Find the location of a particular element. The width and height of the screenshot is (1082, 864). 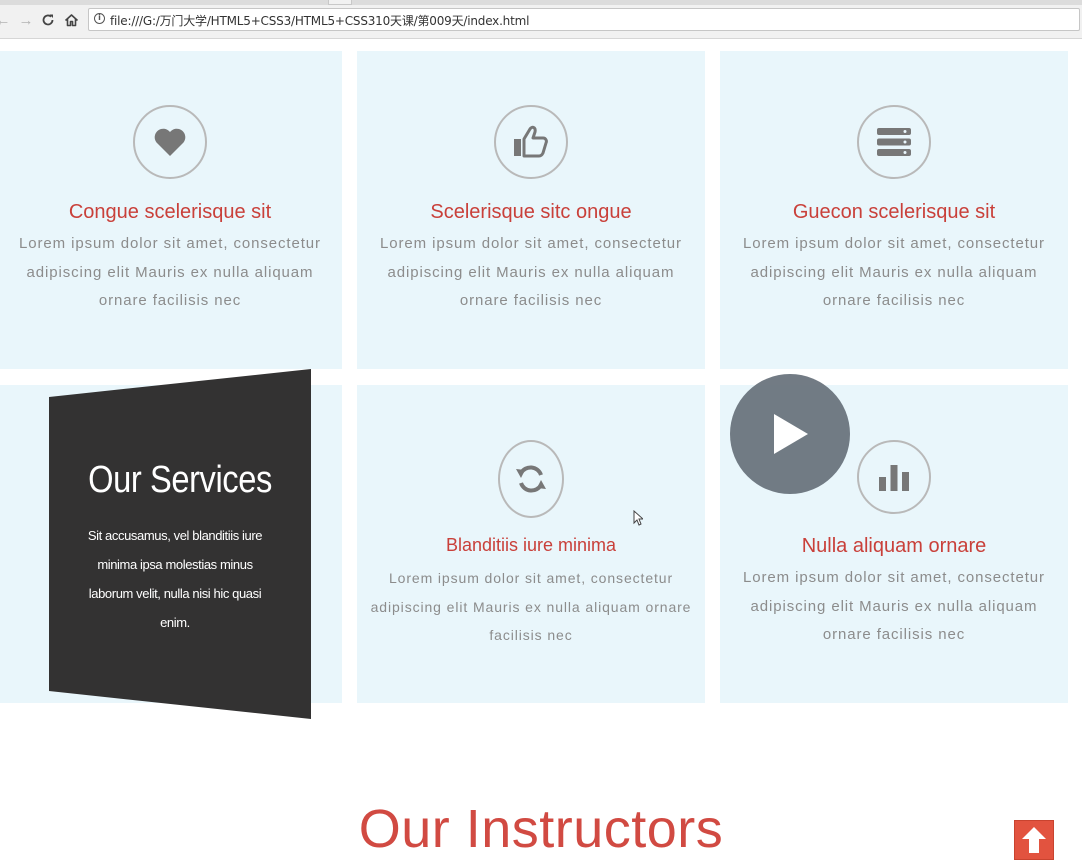

thumbs-up-icon is located at coordinates (531, 142).